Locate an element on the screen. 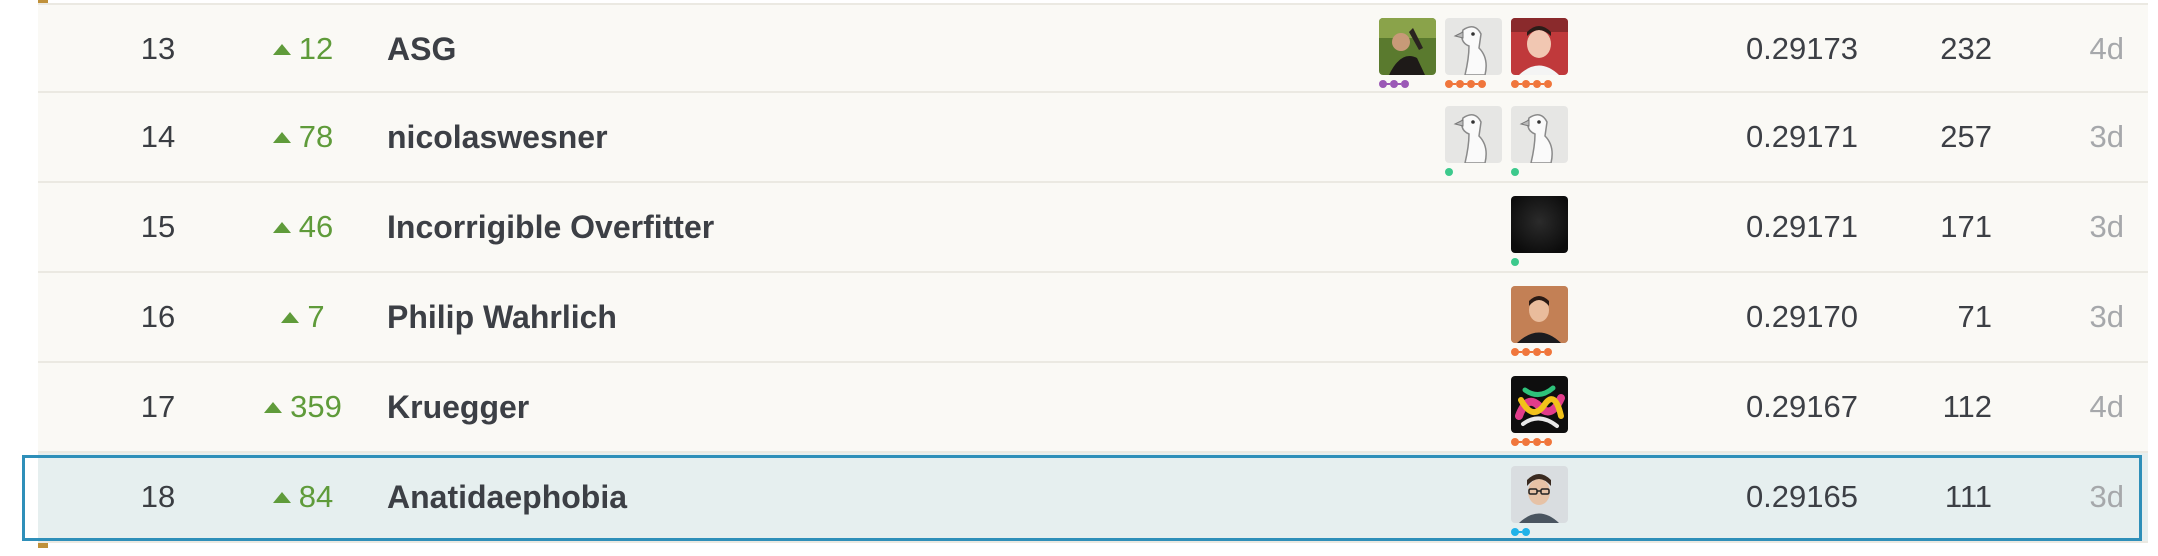 This screenshot has height=556, width=2158. rank-change-value: 7 is located at coordinates (316, 316).